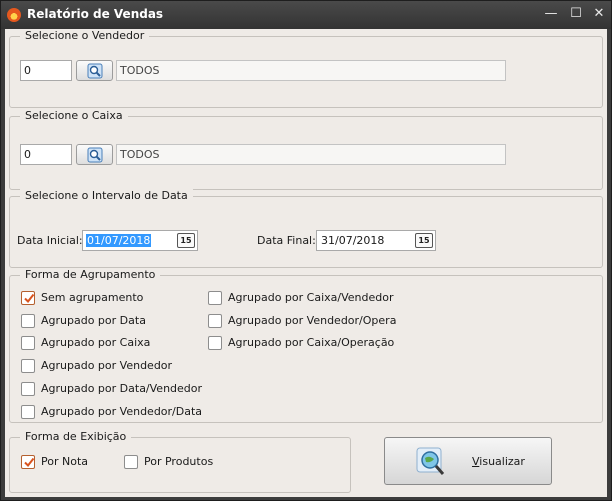 The height and width of the screenshot is (501, 612). I want to click on checkbox-label: Por Nota, so click(65, 461).